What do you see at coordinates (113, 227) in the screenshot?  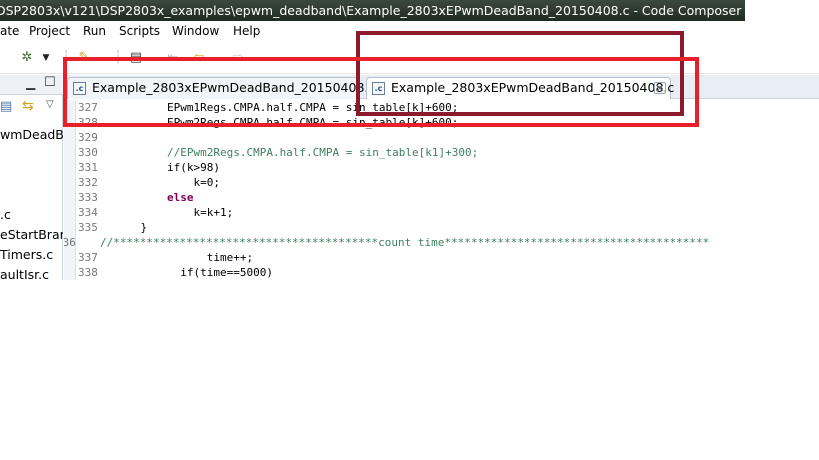 I see `code-line: 335 }` at bounding box center [113, 227].